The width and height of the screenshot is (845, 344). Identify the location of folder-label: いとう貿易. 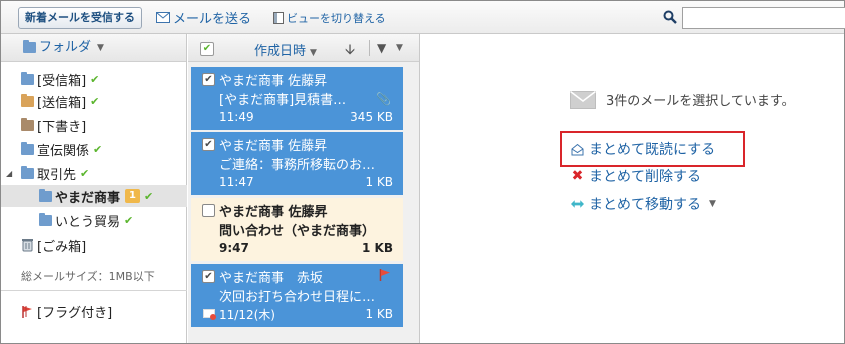
(88, 222).